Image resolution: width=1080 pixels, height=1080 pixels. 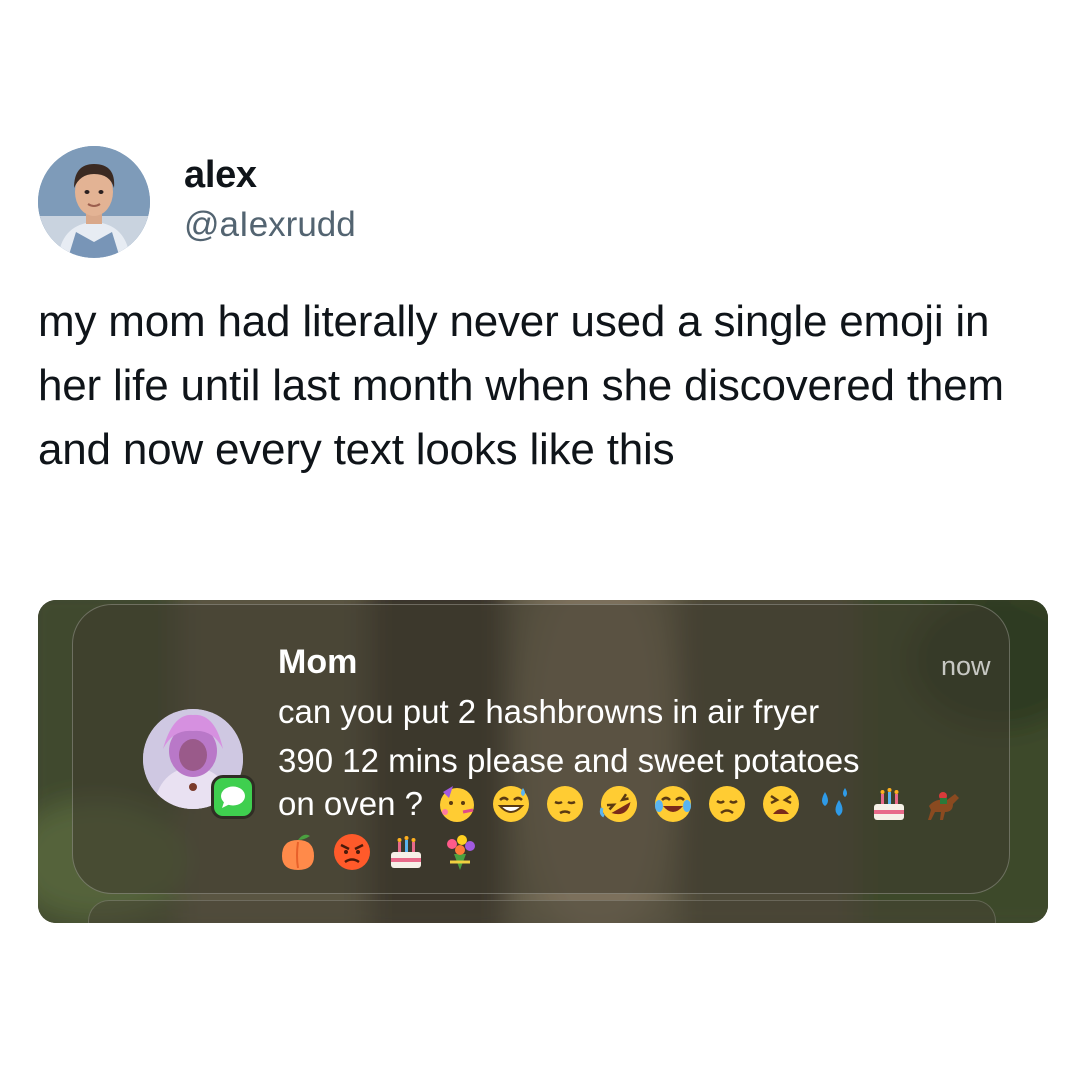 I want to click on stacked-notification-edge, so click(x=542, y=911).